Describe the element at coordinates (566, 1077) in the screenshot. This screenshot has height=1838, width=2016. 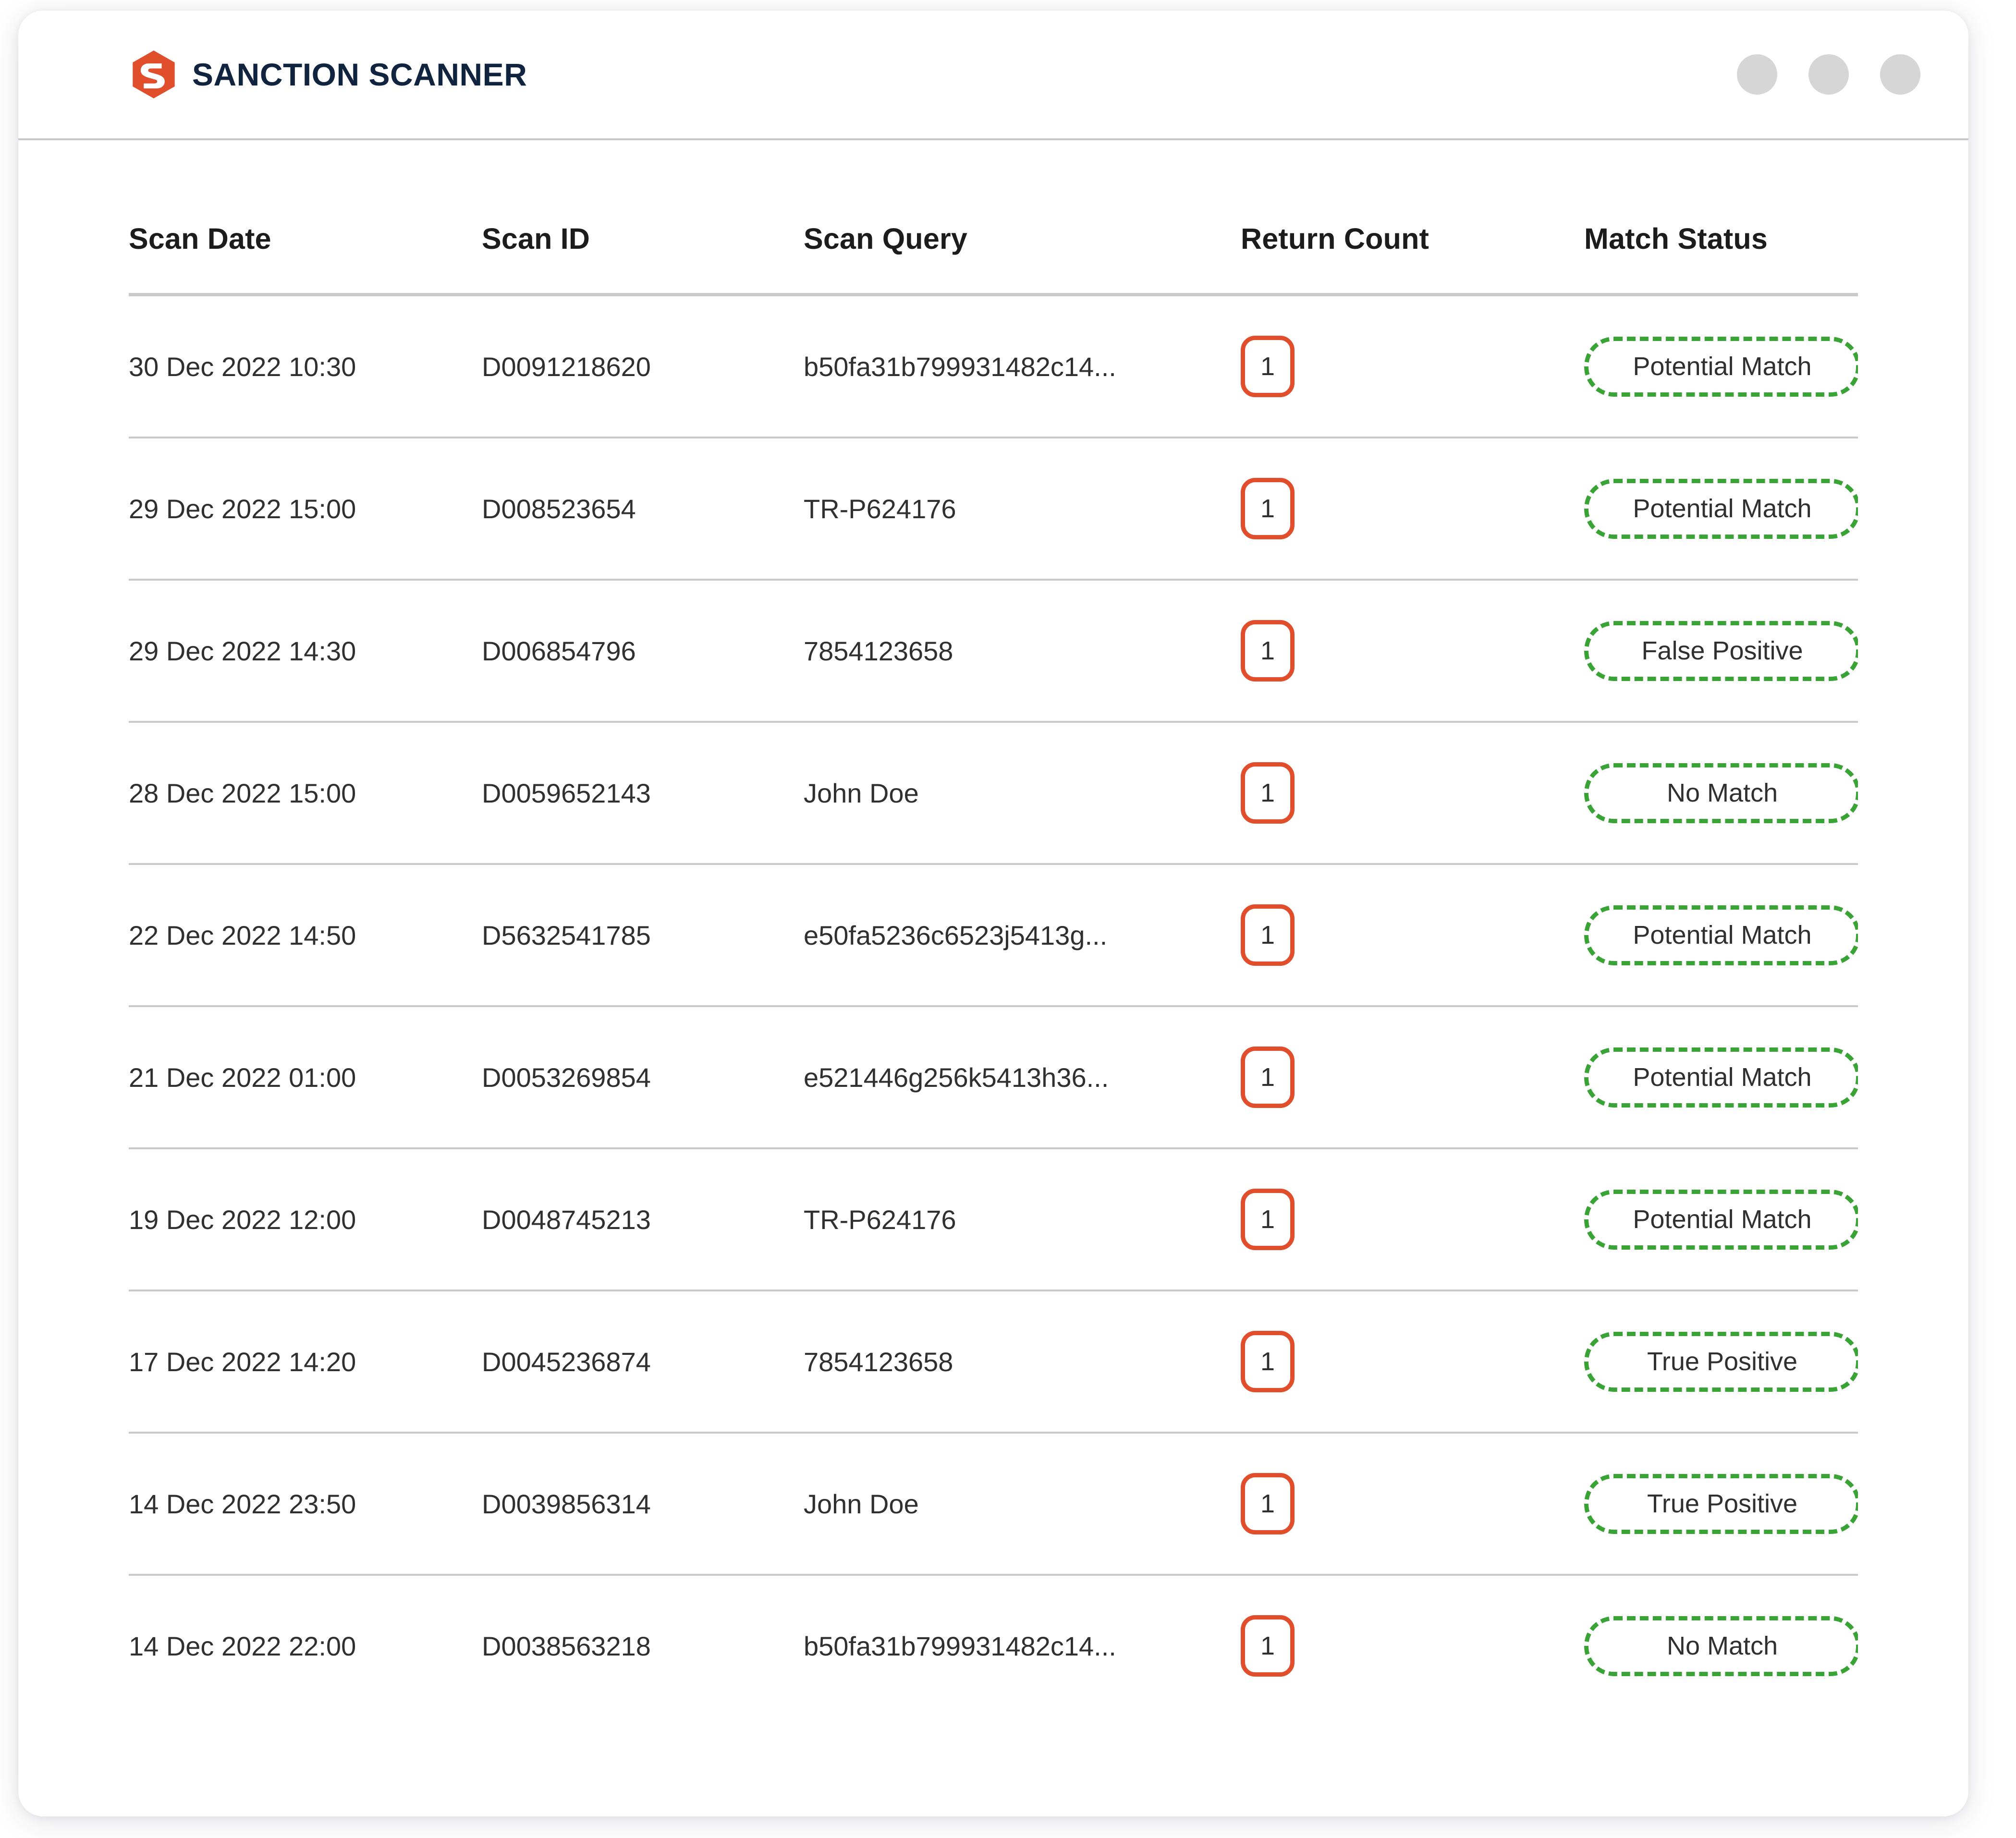
I see `cell-scan-id: D0053269854` at that location.